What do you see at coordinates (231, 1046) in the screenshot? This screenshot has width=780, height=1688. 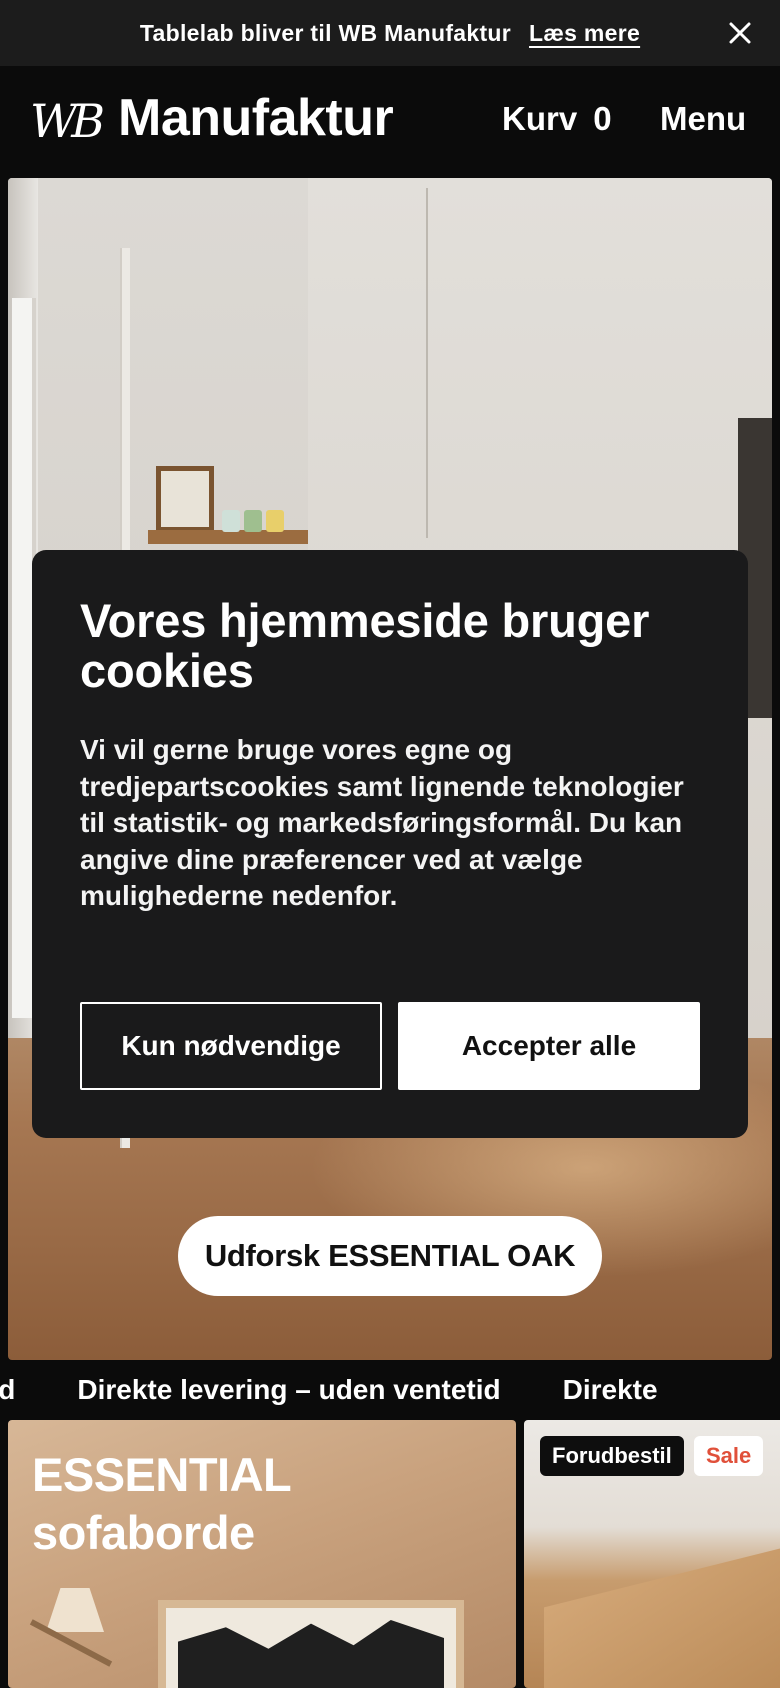 I see `necessary-only-button: Kun nødvendige` at bounding box center [231, 1046].